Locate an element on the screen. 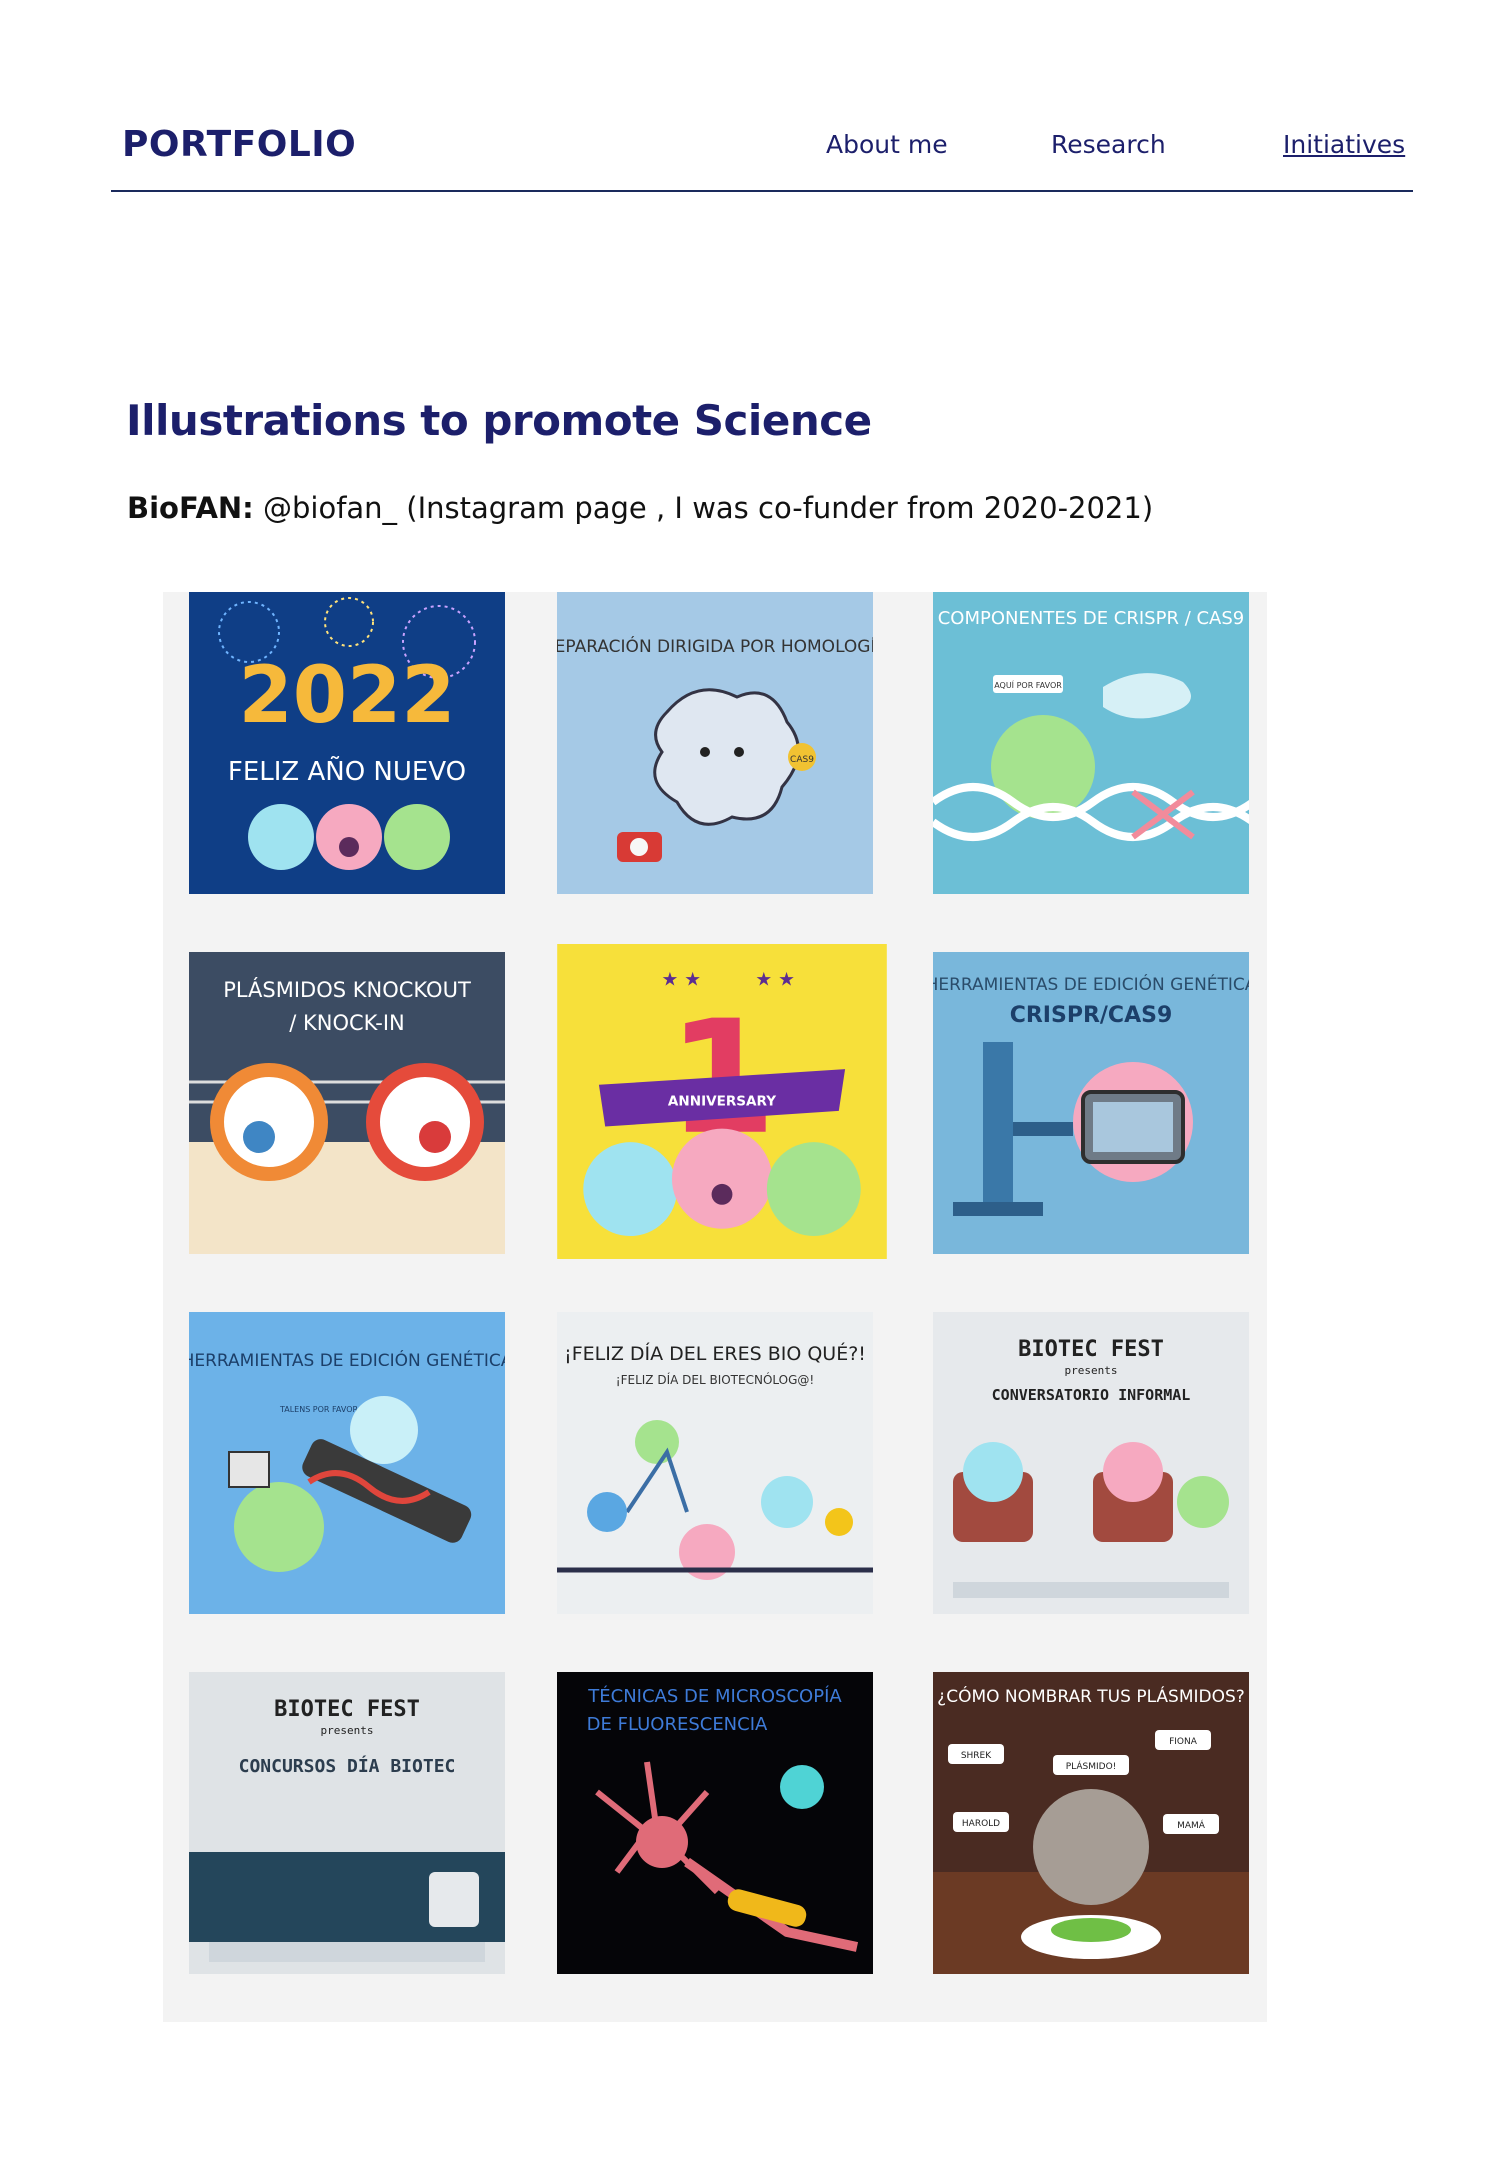 Image resolution: width=1500 pixels, height=2167 pixels. post-biotech-day-subtitle: ¡FELIZ DÍA DEL BIOTECNÓLOG@! is located at coordinates (715, 1379).